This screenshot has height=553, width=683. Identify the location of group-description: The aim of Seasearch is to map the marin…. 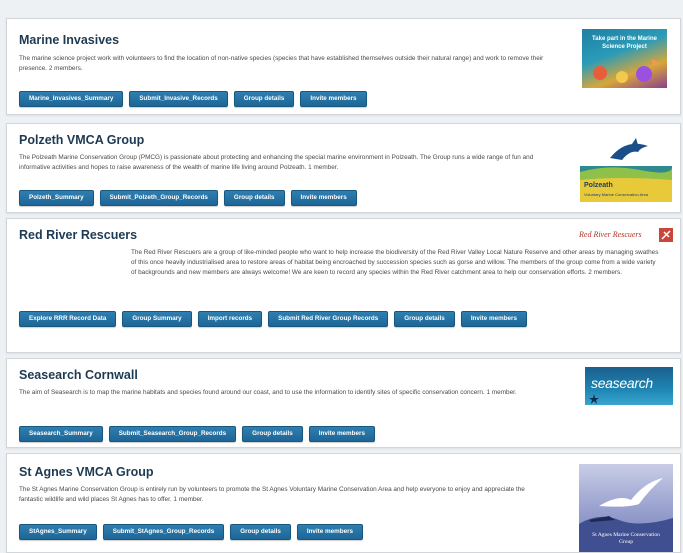
(268, 392).